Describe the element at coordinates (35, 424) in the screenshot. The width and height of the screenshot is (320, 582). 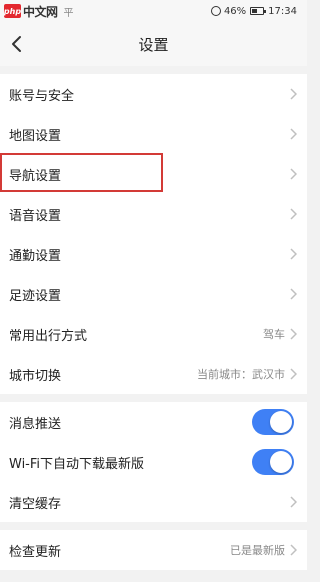
I see `row-label: 消息推送` at that location.